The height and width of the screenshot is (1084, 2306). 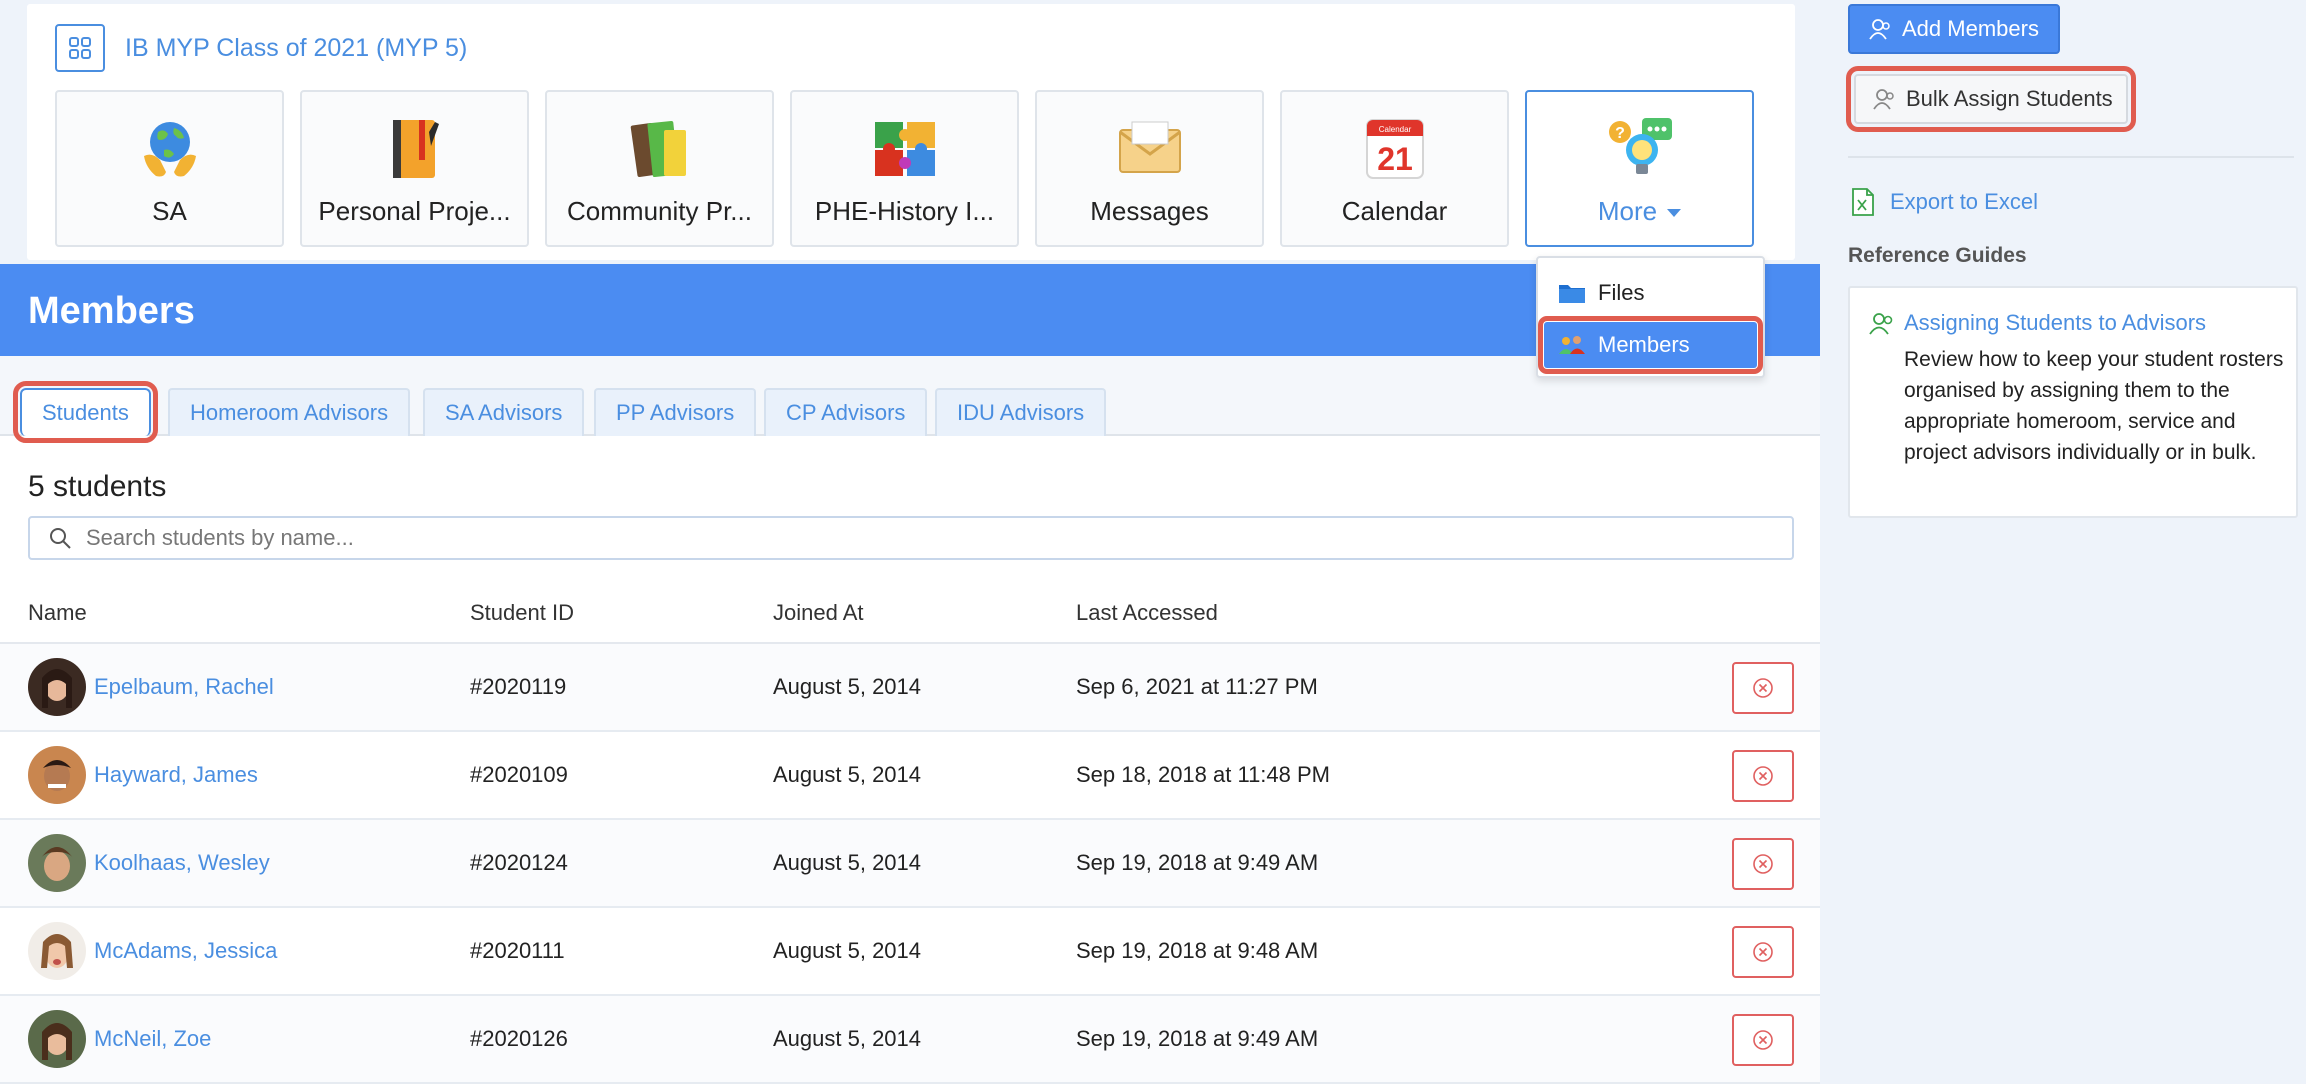 What do you see at coordinates (1572, 345) in the screenshot?
I see `people-icon` at bounding box center [1572, 345].